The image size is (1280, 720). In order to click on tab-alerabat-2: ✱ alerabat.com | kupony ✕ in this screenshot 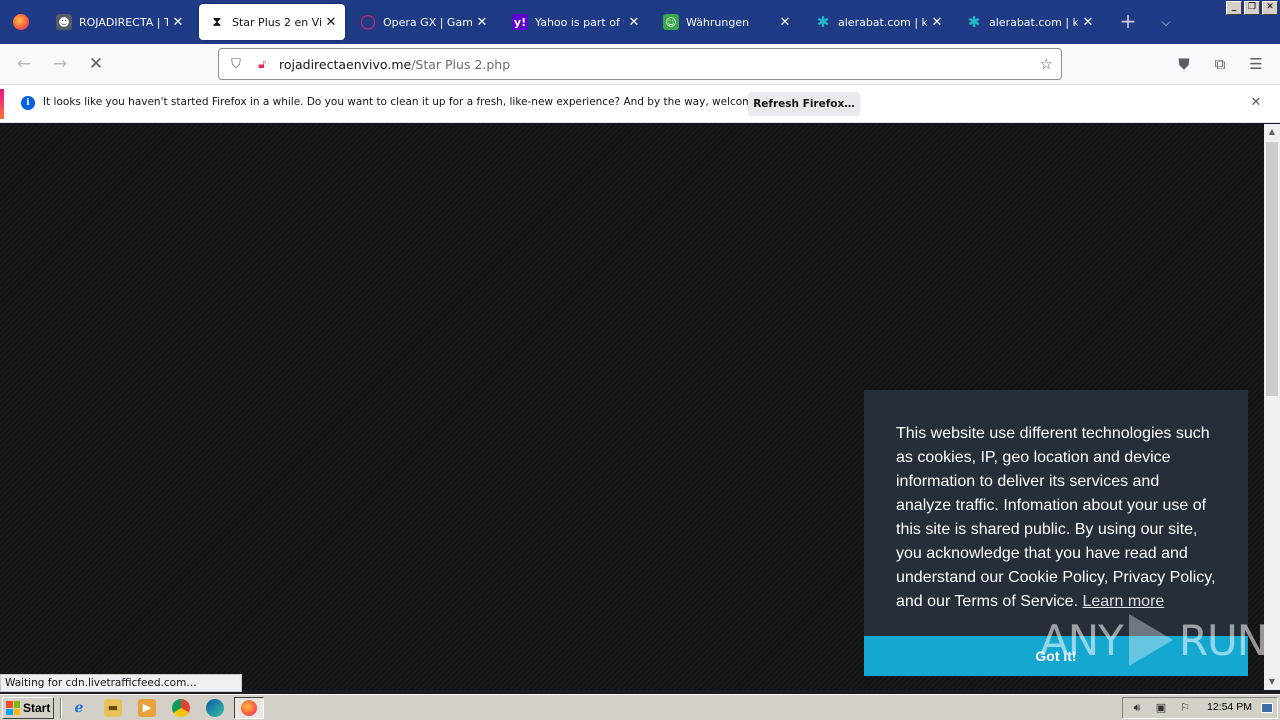, I will do `click(1029, 22)`.